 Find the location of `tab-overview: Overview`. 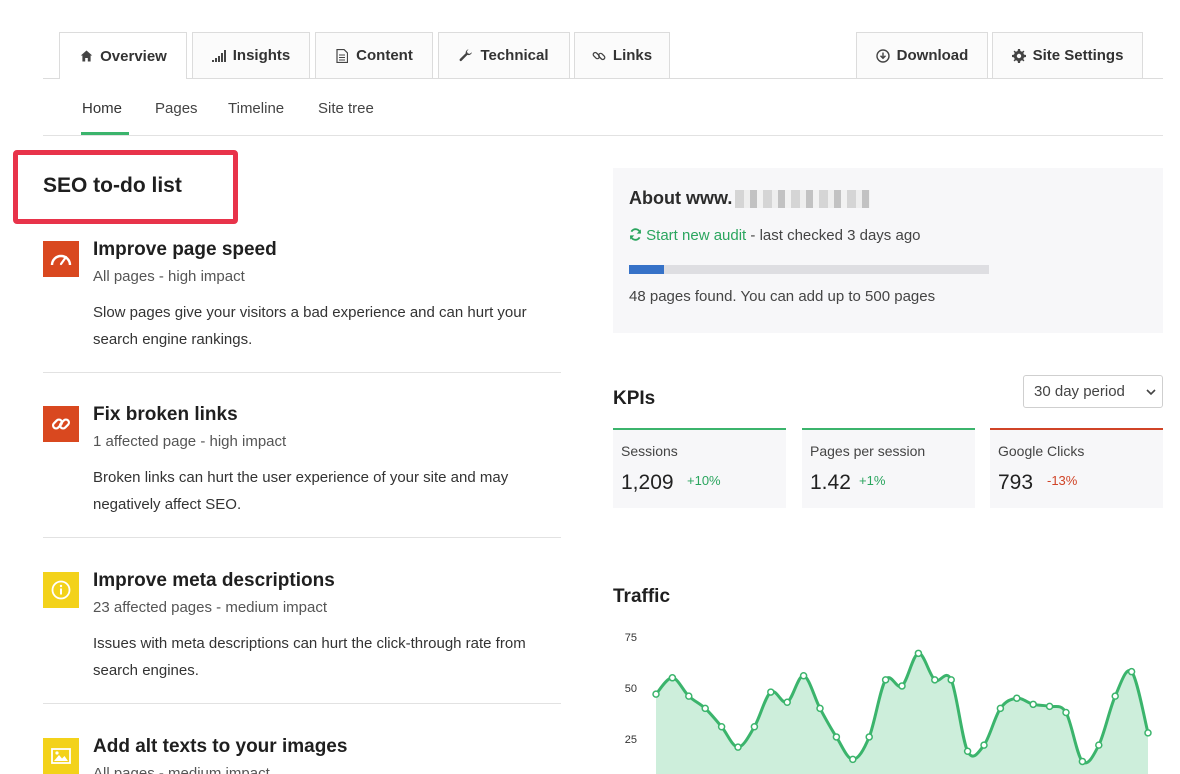

tab-overview: Overview is located at coordinates (123, 55).